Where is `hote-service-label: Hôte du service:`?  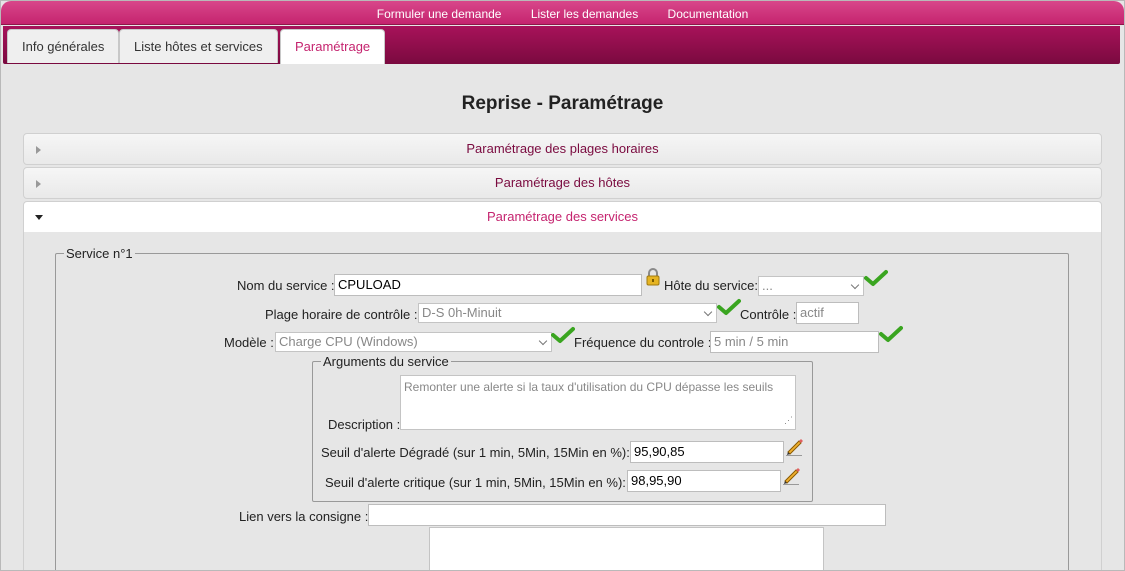
hote-service-label: Hôte du service: is located at coordinates (711, 285).